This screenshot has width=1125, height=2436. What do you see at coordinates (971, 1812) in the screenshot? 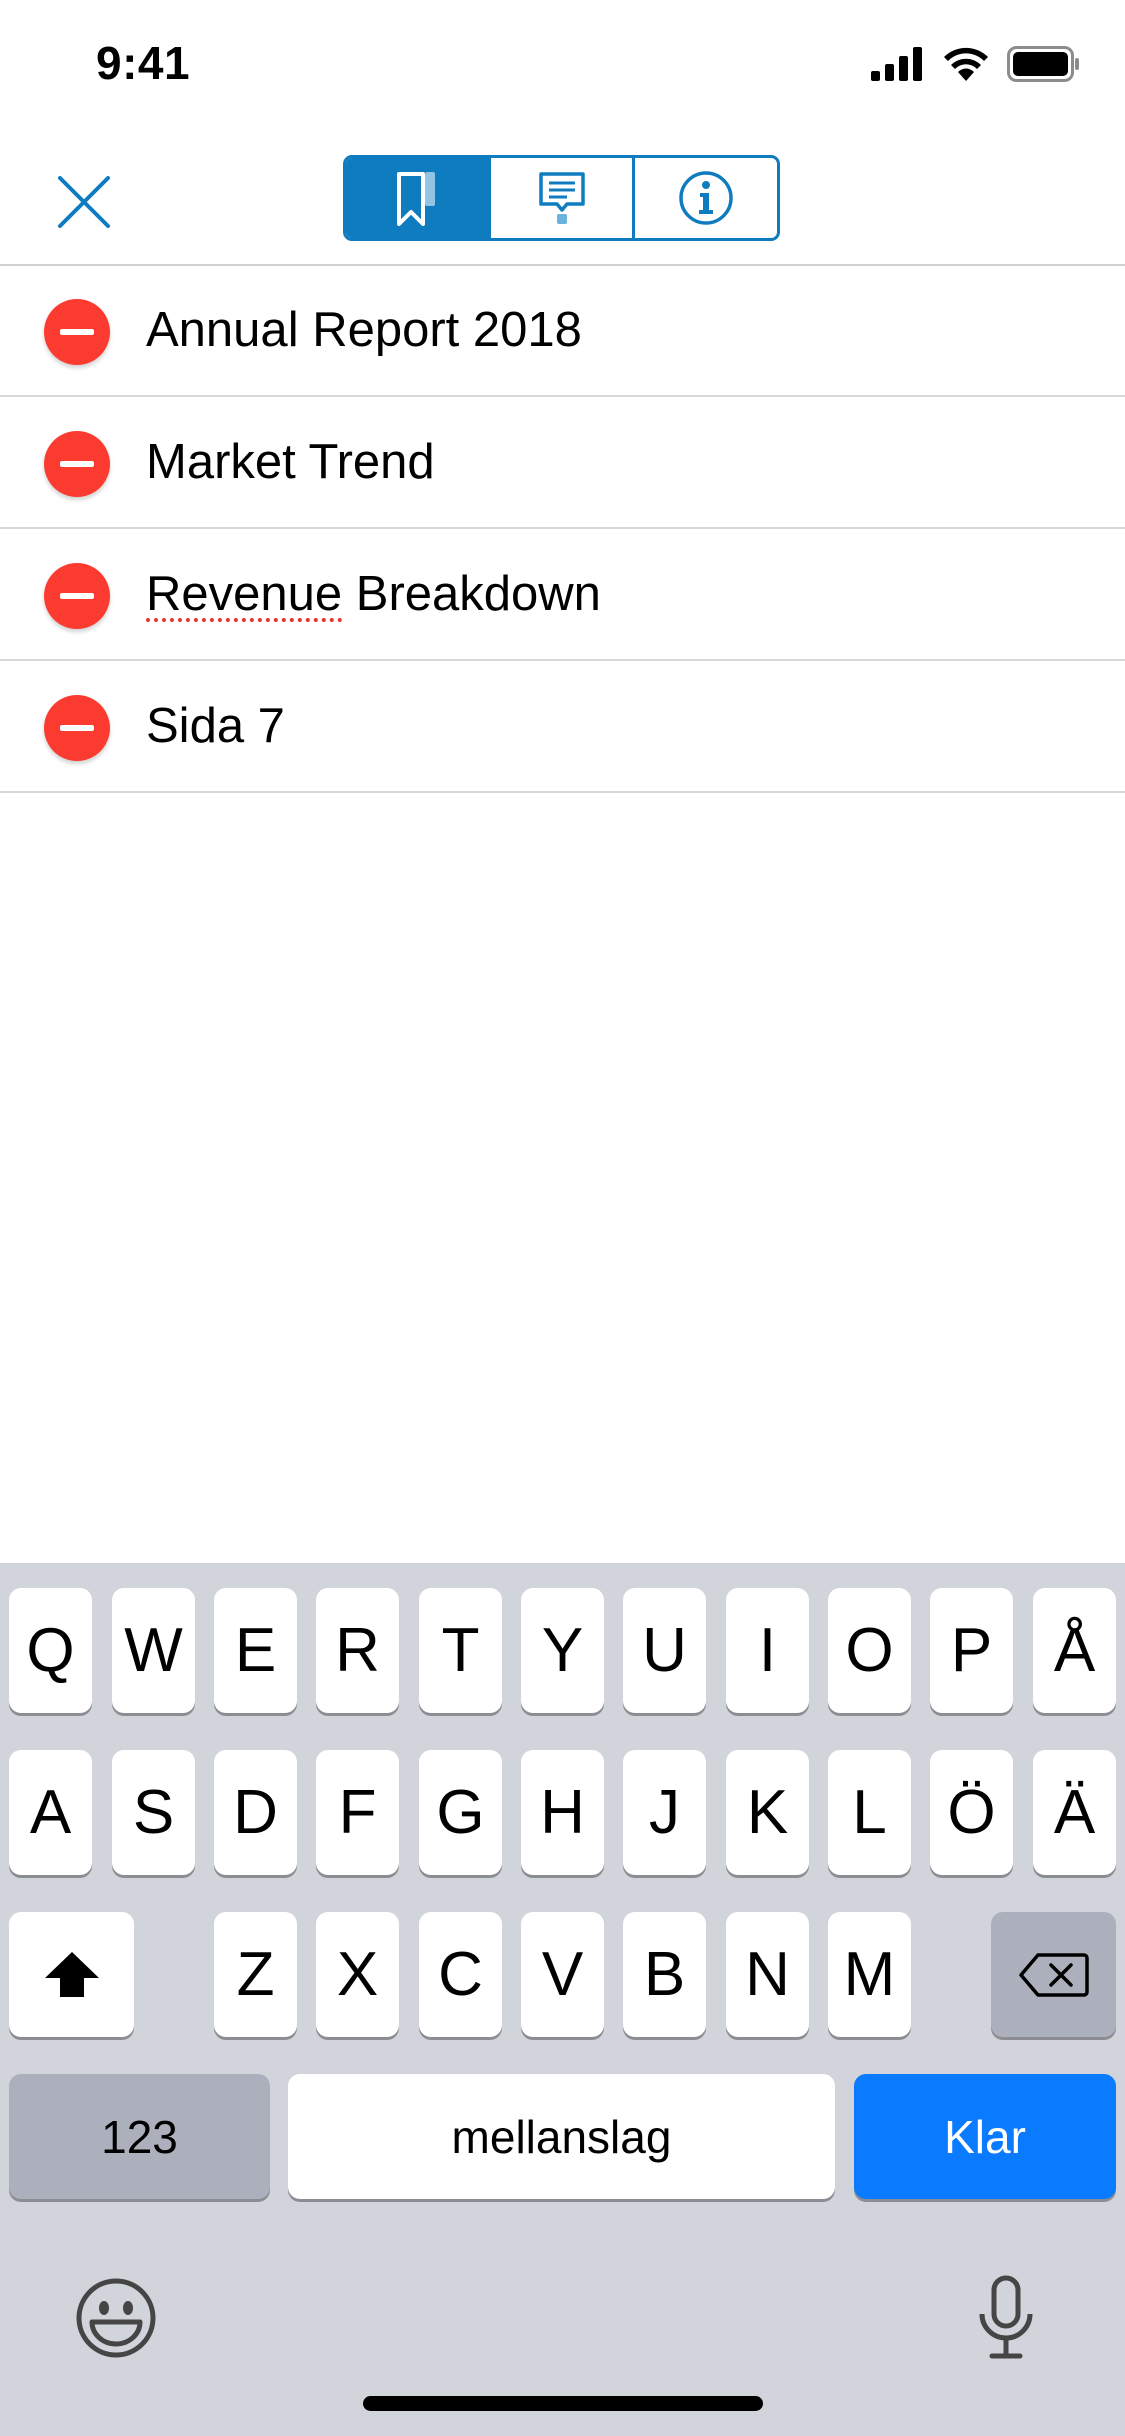
I see `key-o-umlaut: Ö` at bounding box center [971, 1812].